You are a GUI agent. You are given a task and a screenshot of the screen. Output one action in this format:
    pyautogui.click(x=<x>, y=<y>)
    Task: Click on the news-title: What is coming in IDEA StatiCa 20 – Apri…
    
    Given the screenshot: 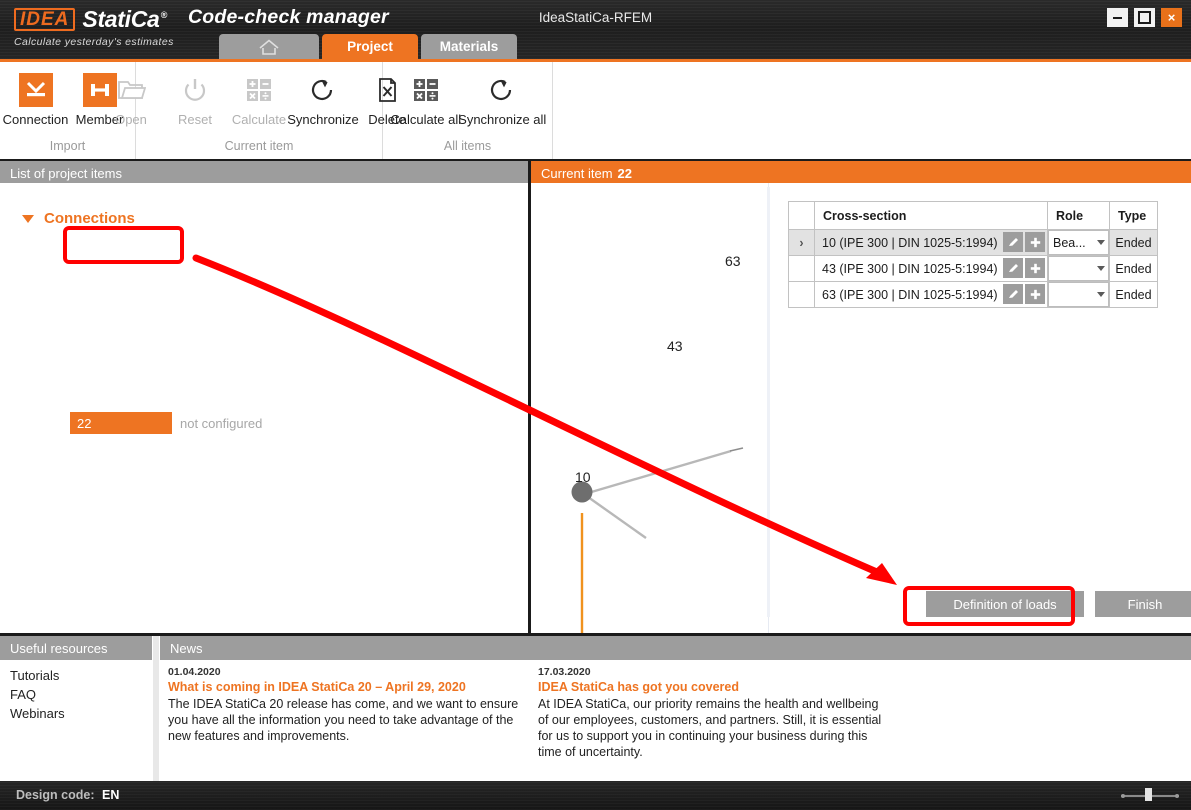 What is the action you would take?
    pyautogui.click(x=344, y=687)
    